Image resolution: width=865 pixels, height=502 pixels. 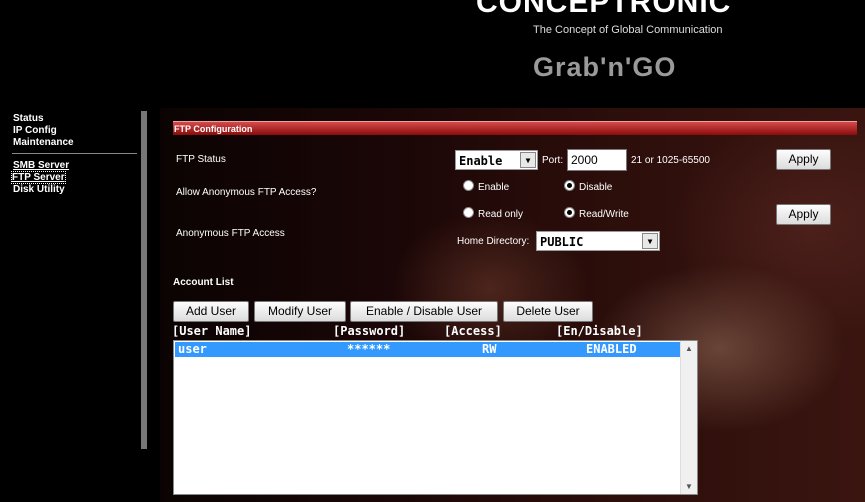 I want to click on nav-item-disk-utility: Disk Utility, so click(x=39, y=189).